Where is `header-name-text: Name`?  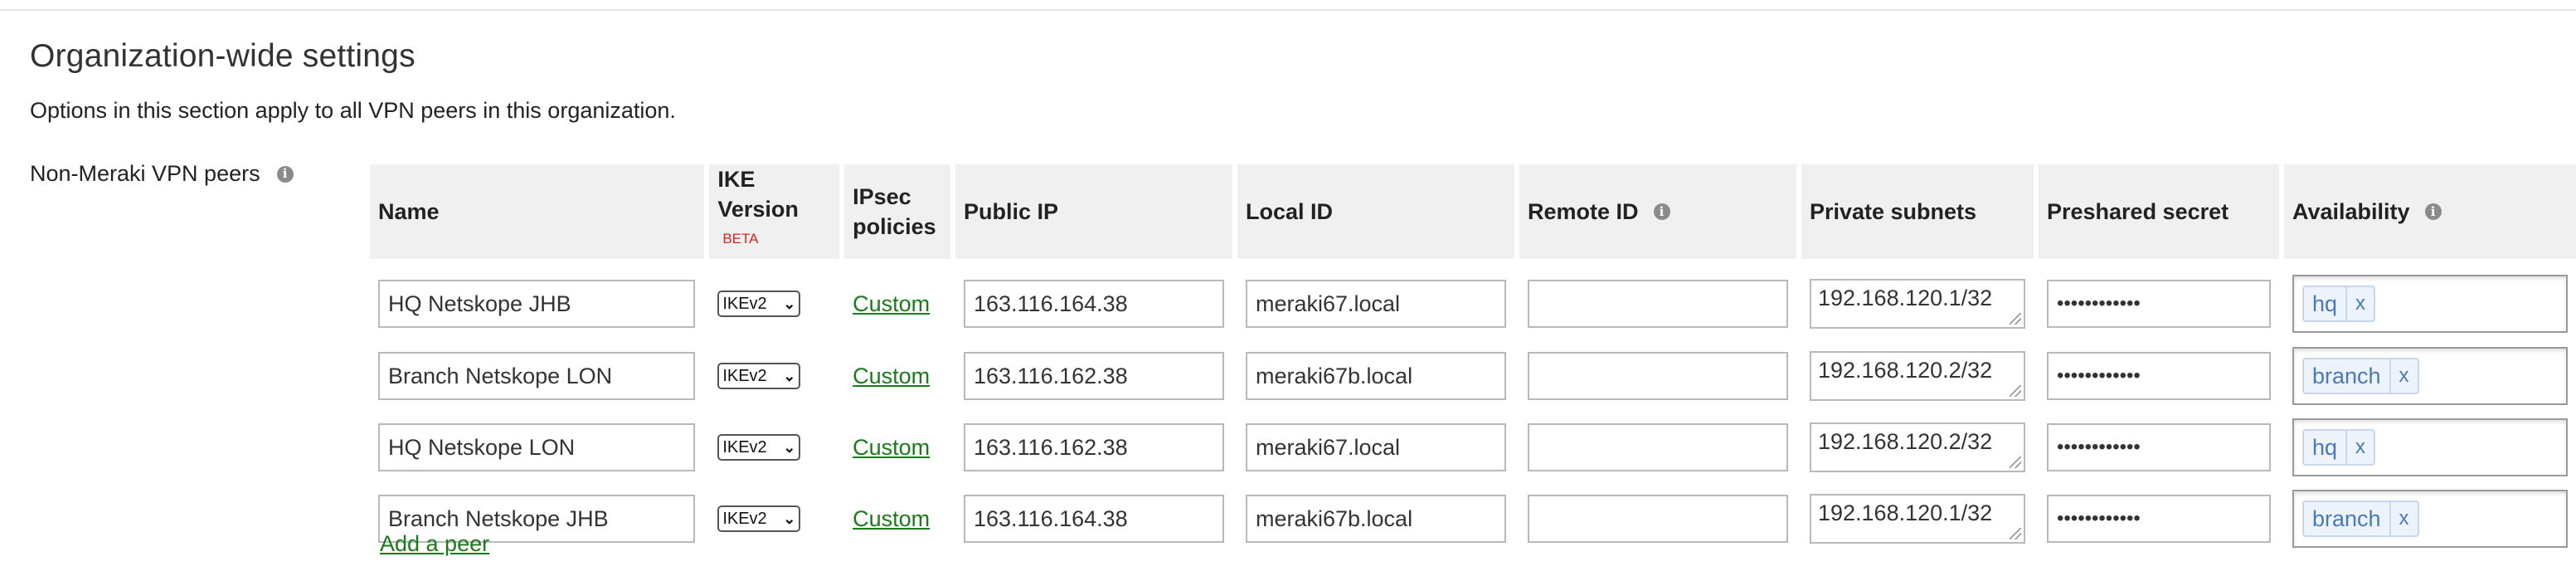 header-name-text: Name is located at coordinates (409, 212).